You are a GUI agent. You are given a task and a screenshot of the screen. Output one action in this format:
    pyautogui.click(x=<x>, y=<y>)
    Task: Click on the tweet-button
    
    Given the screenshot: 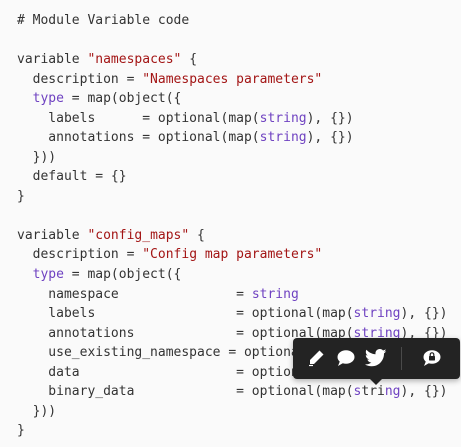 What is the action you would take?
    pyautogui.click(x=376, y=358)
    